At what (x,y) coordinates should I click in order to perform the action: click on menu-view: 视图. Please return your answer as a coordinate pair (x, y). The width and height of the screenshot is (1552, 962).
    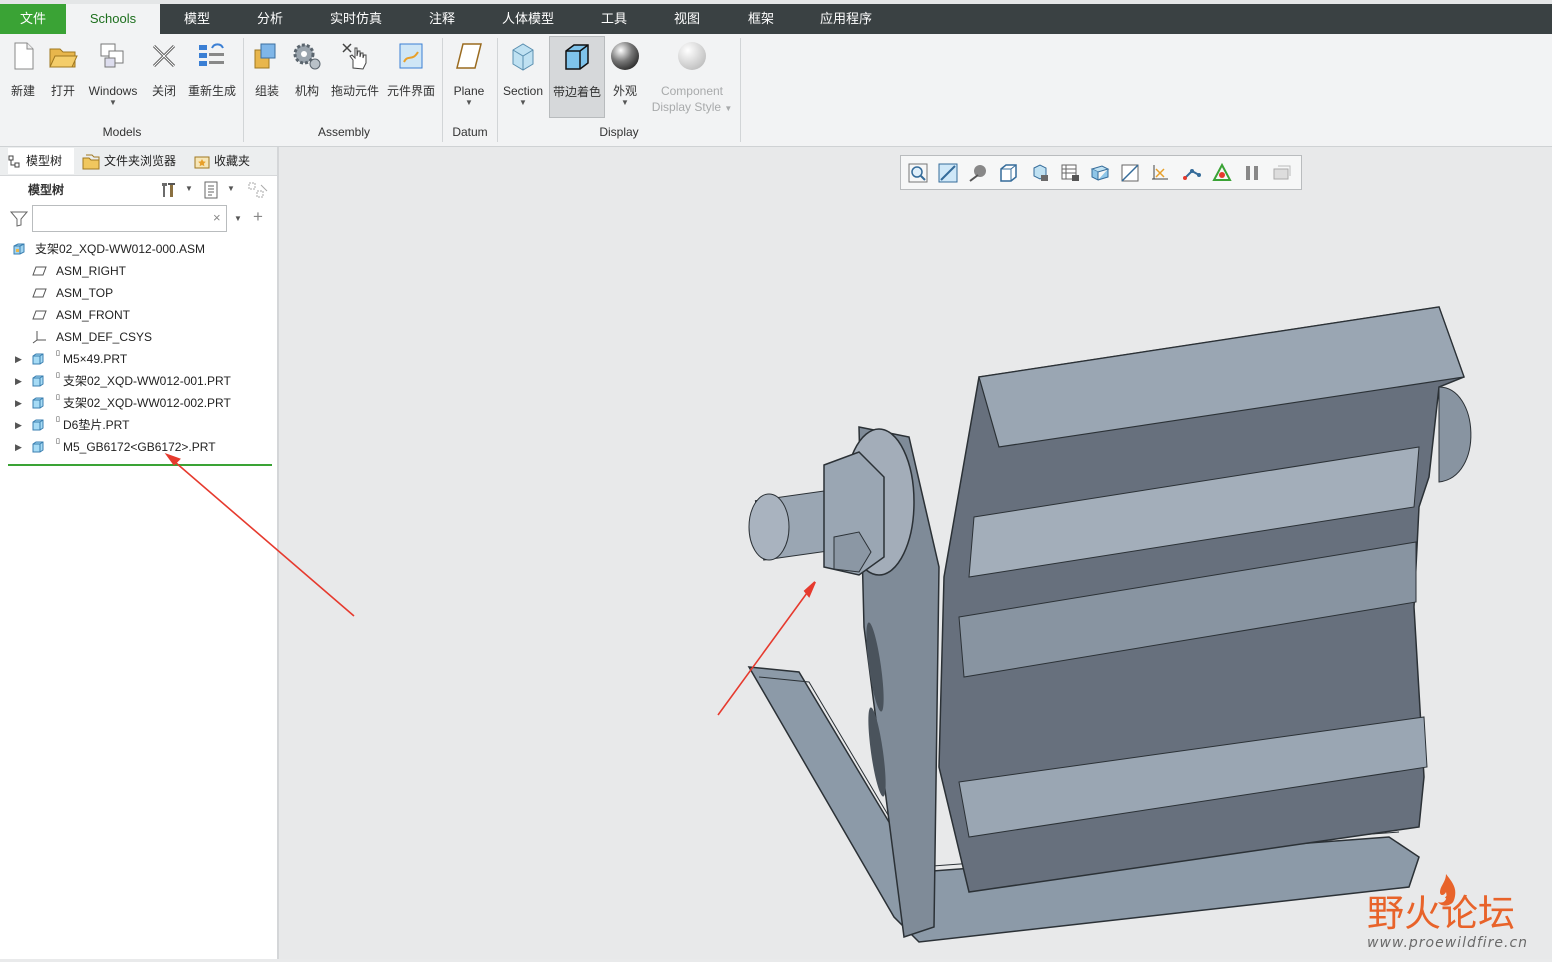
    Looking at the image, I should click on (687, 19).